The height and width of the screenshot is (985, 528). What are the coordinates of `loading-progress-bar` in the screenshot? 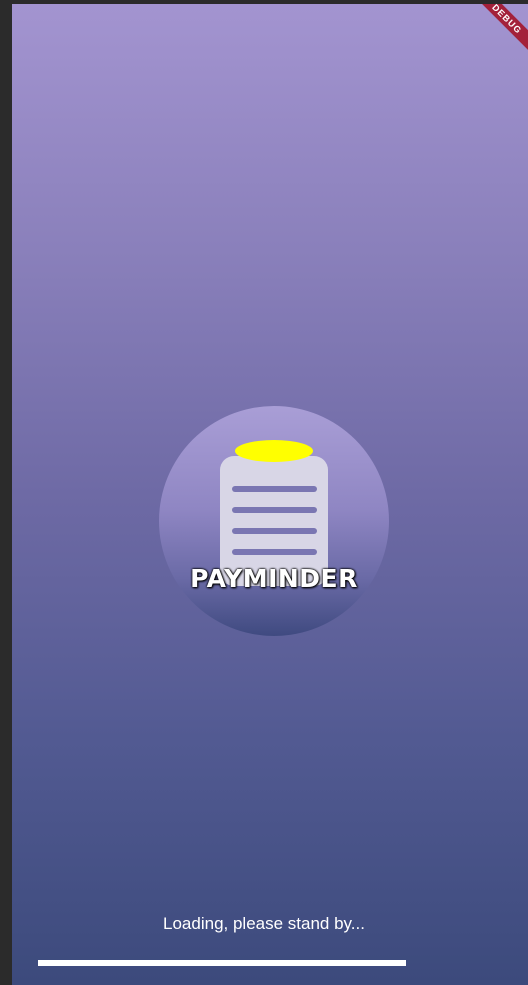 It's located at (222, 963).